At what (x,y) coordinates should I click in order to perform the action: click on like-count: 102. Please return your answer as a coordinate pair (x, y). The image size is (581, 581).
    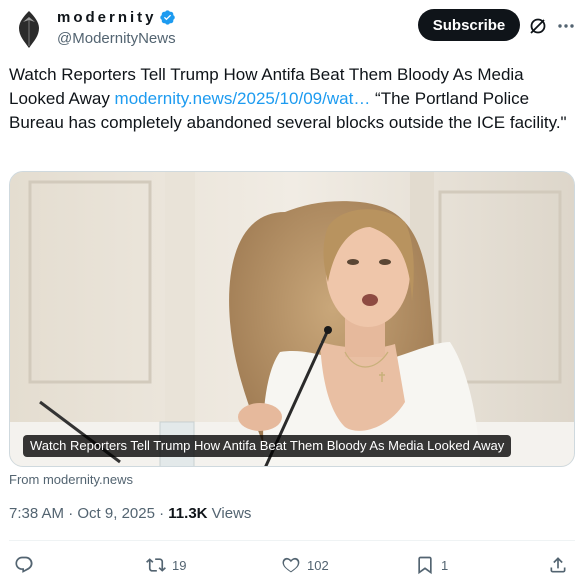
    Looking at the image, I should click on (318, 565).